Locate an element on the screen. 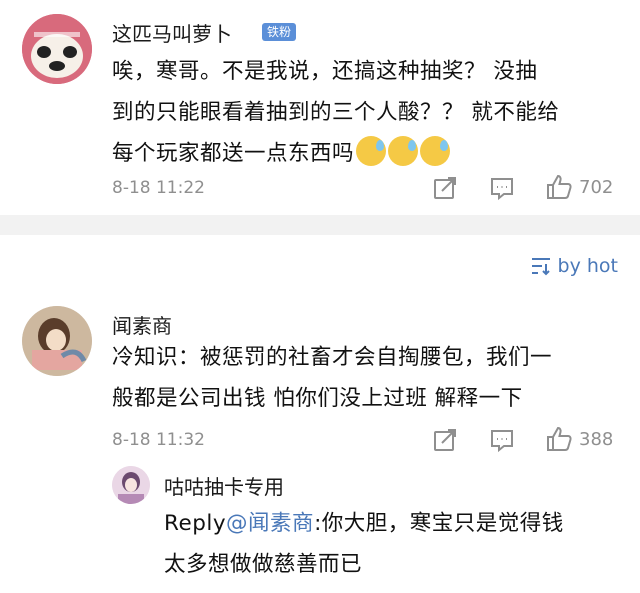 The height and width of the screenshot is (593, 640). sort-label: by hot is located at coordinates (587, 266).